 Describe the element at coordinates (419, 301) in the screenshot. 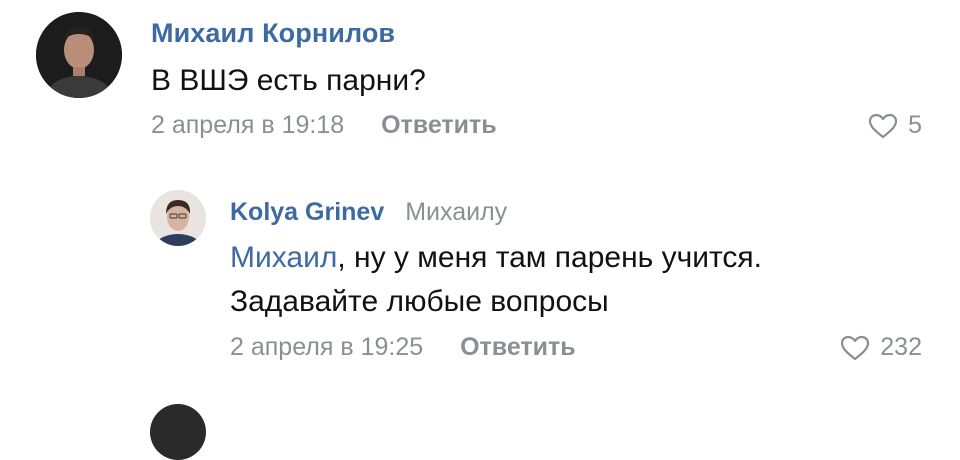

I see `comment-text-line: Задавайте любые вопросы` at that location.